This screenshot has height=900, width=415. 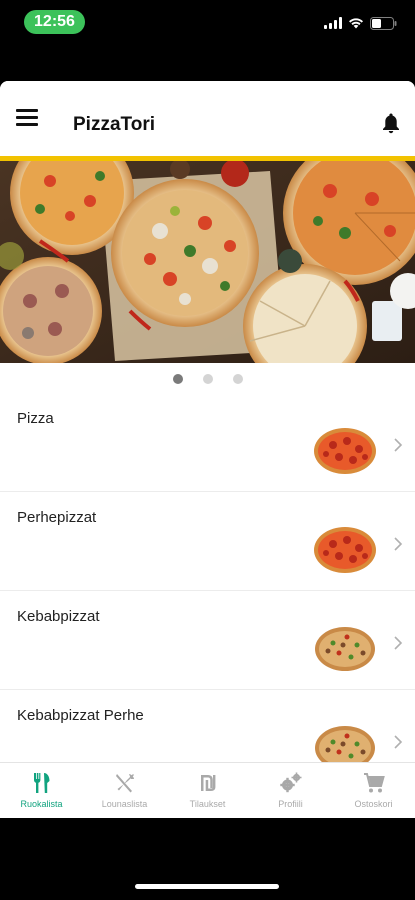 I want to click on category-name: Kebabpizzat Perhe, so click(x=80, y=715).